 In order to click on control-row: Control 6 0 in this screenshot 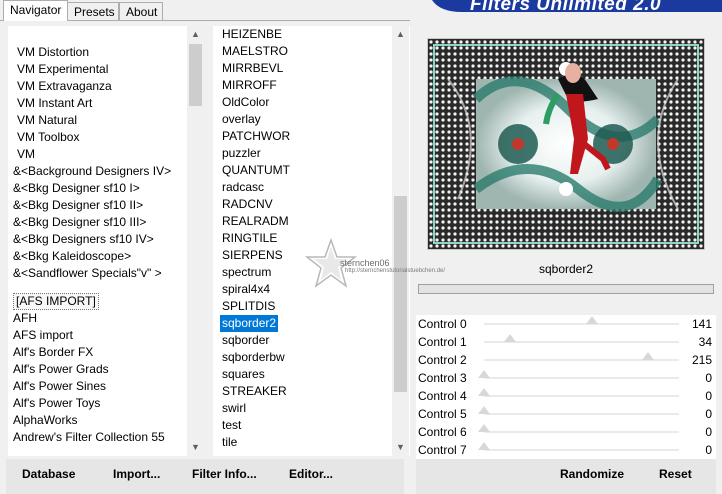, I will do `click(566, 432)`.